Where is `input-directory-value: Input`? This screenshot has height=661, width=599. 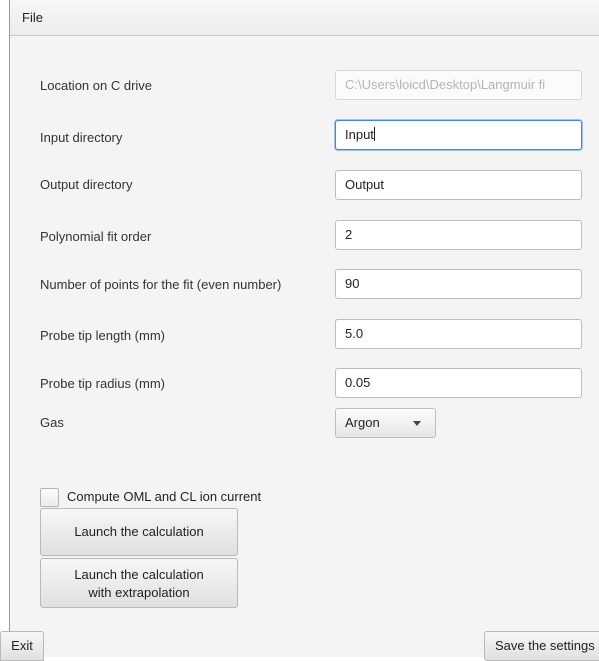 input-directory-value: Input is located at coordinates (359, 134).